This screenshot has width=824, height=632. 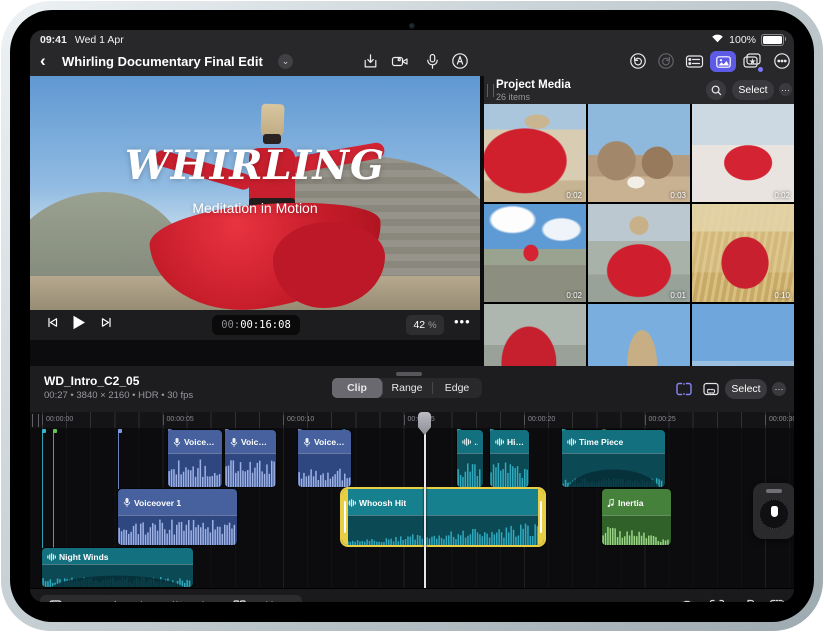 I want to click on delete-icon, so click(x=687, y=599).